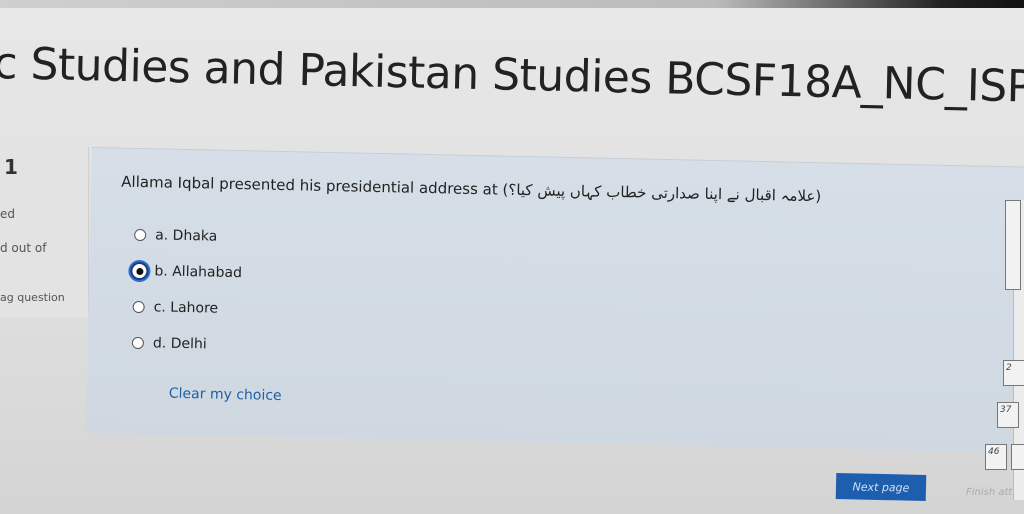 The image size is (1024, 514). I want to click on next-page-button: Next page, so click(881, 487).